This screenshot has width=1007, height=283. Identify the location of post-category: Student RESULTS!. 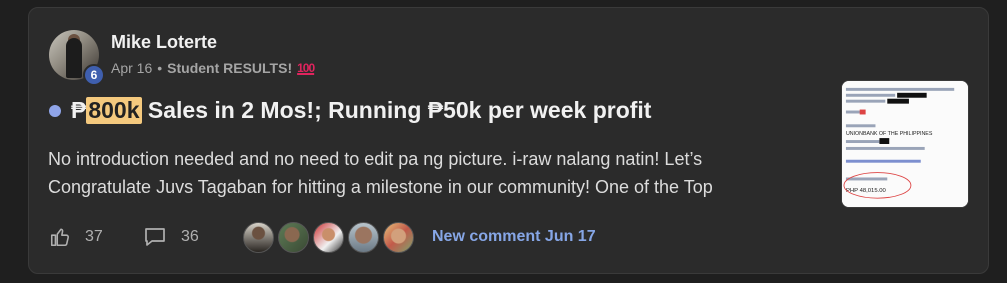
(229, 68).